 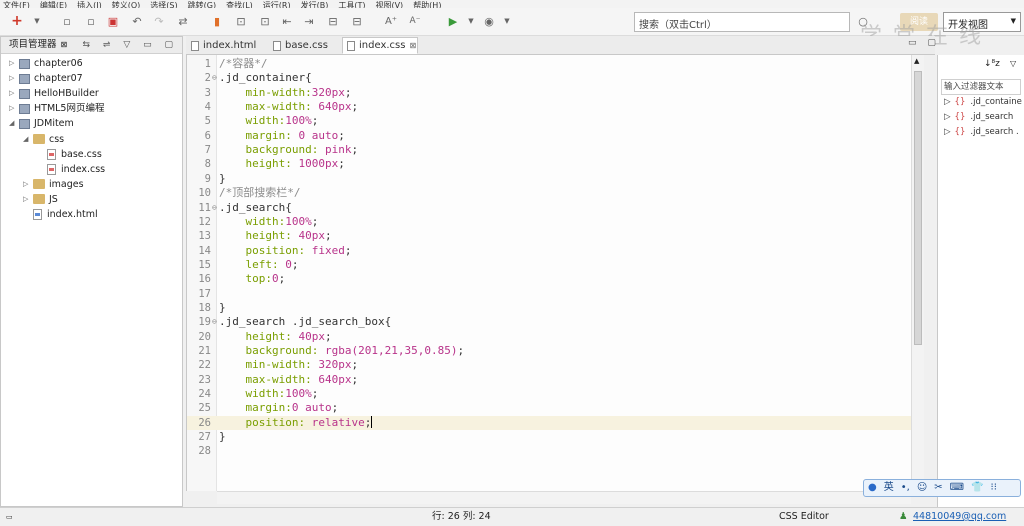 I want to click on ime-grid-icon: ⁝⁝, so click(x=994, y=487).